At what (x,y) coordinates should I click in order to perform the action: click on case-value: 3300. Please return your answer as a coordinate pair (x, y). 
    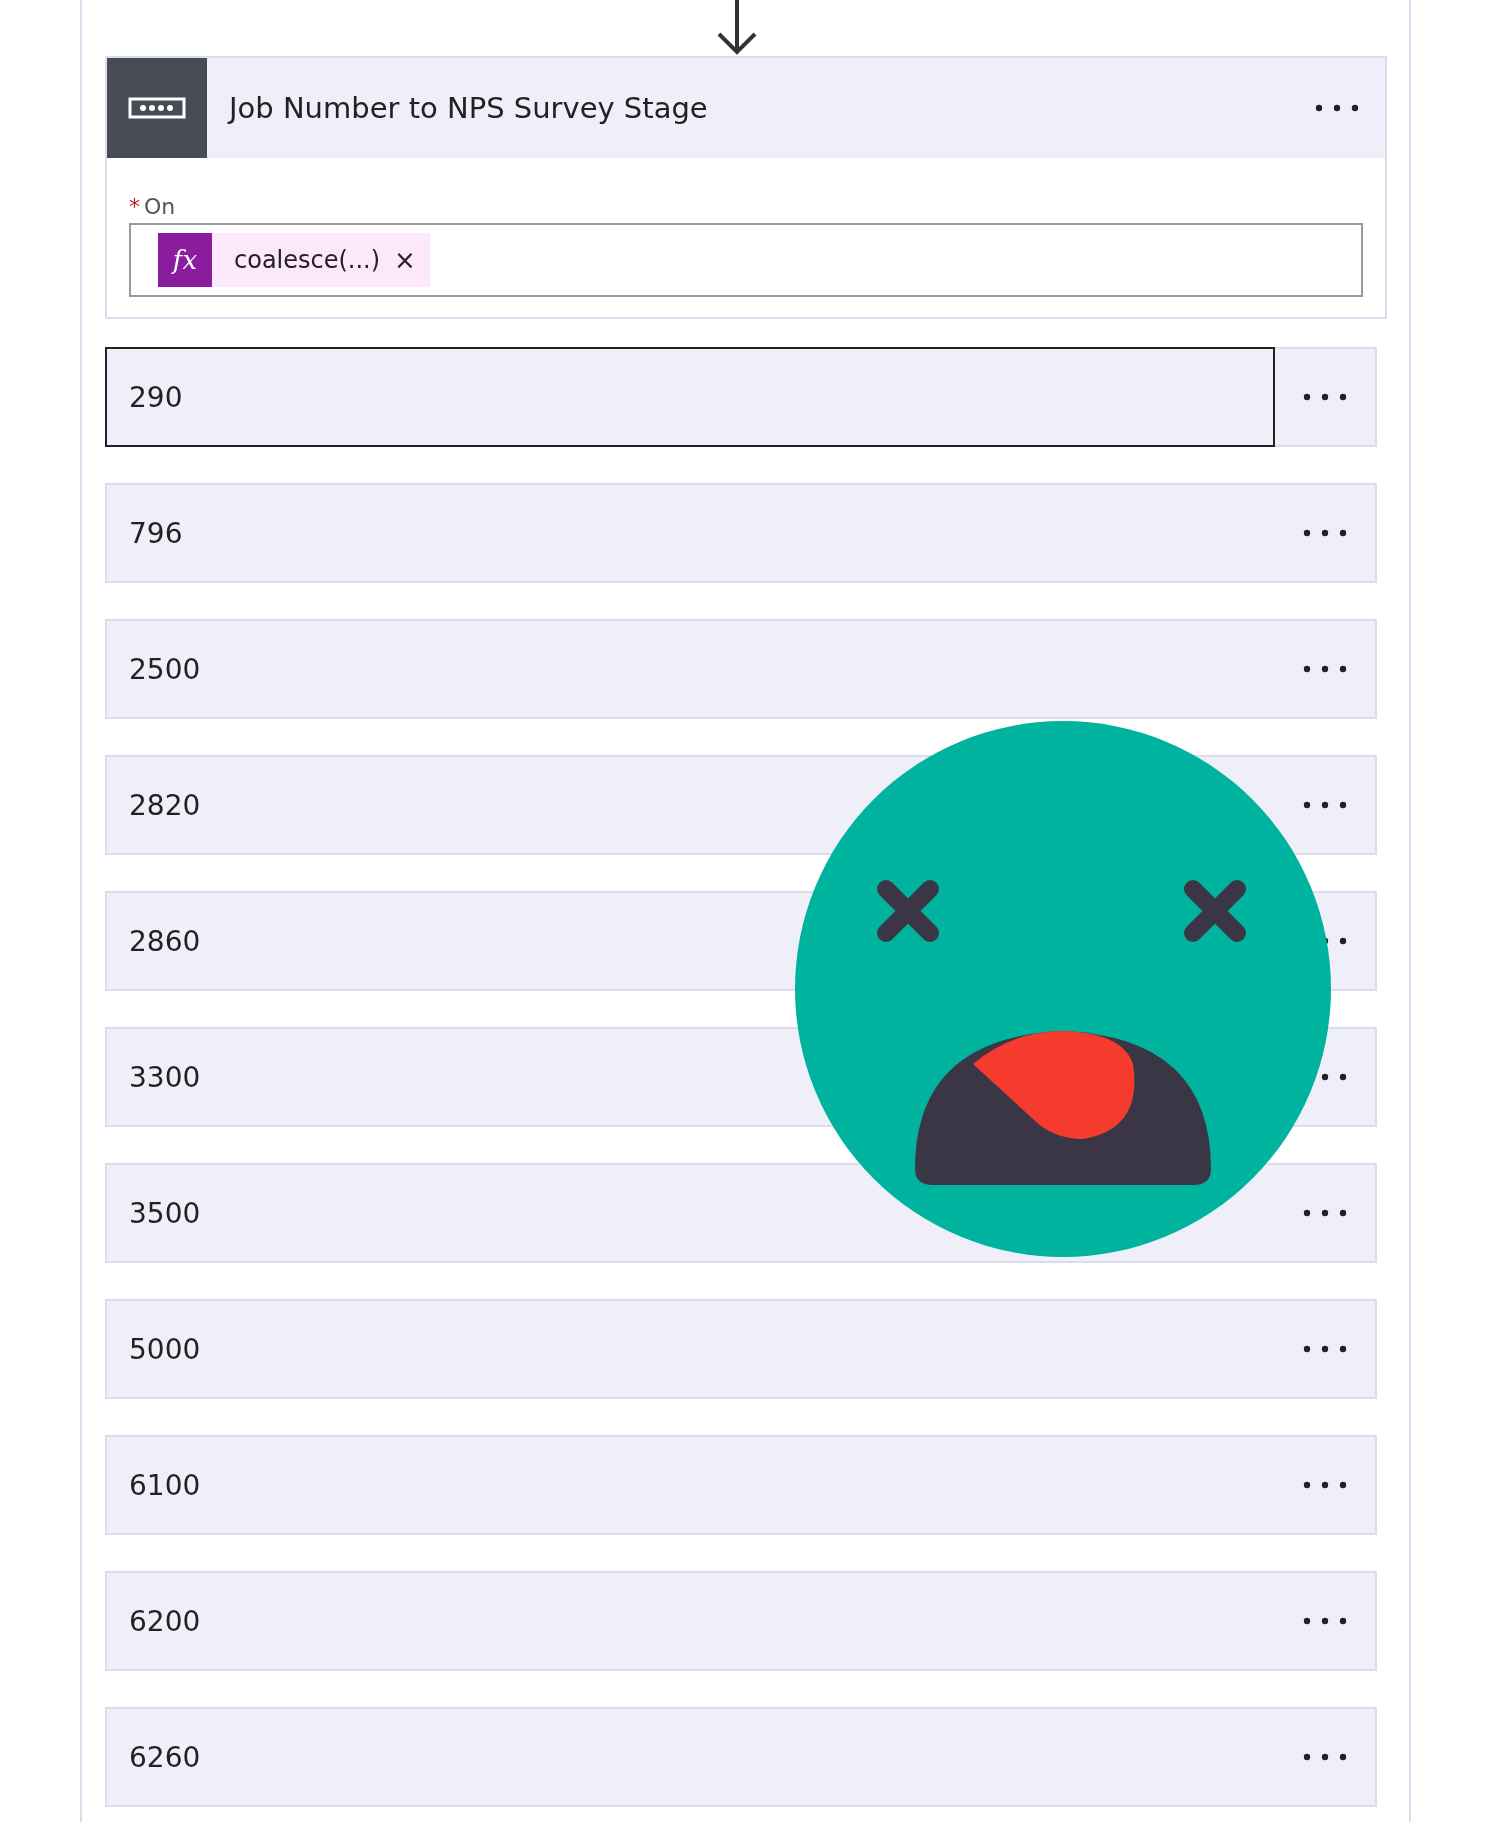
    Looking at the image, I should click on (165, 1077).